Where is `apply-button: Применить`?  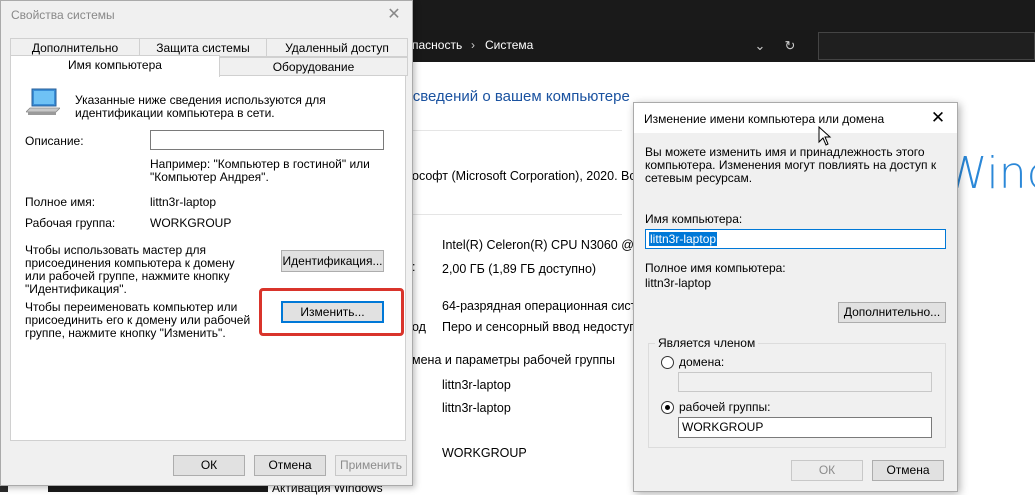 apply-button: Применить is located at coordinates (371, 465).